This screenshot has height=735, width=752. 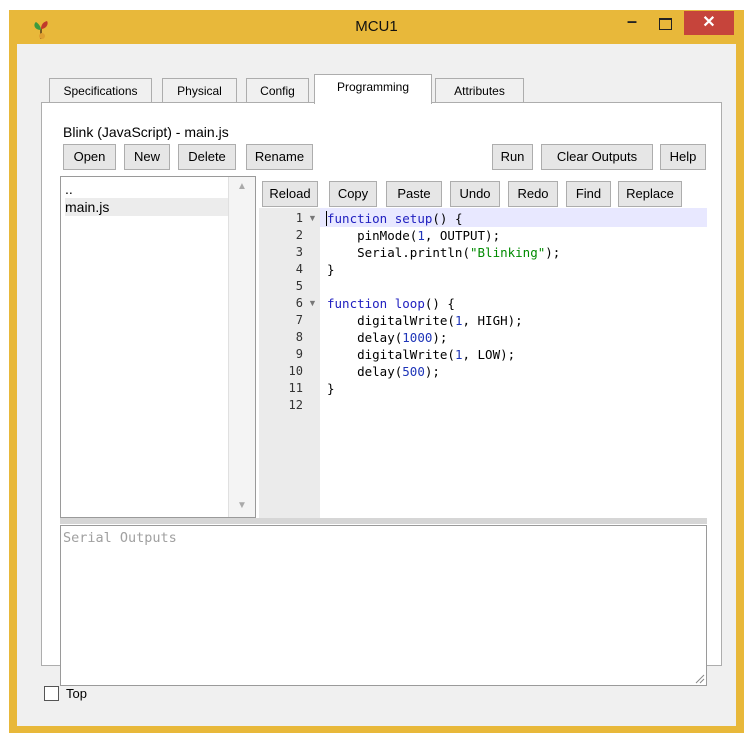 I want to click on maximize-icon, so click(x=665, y=24).